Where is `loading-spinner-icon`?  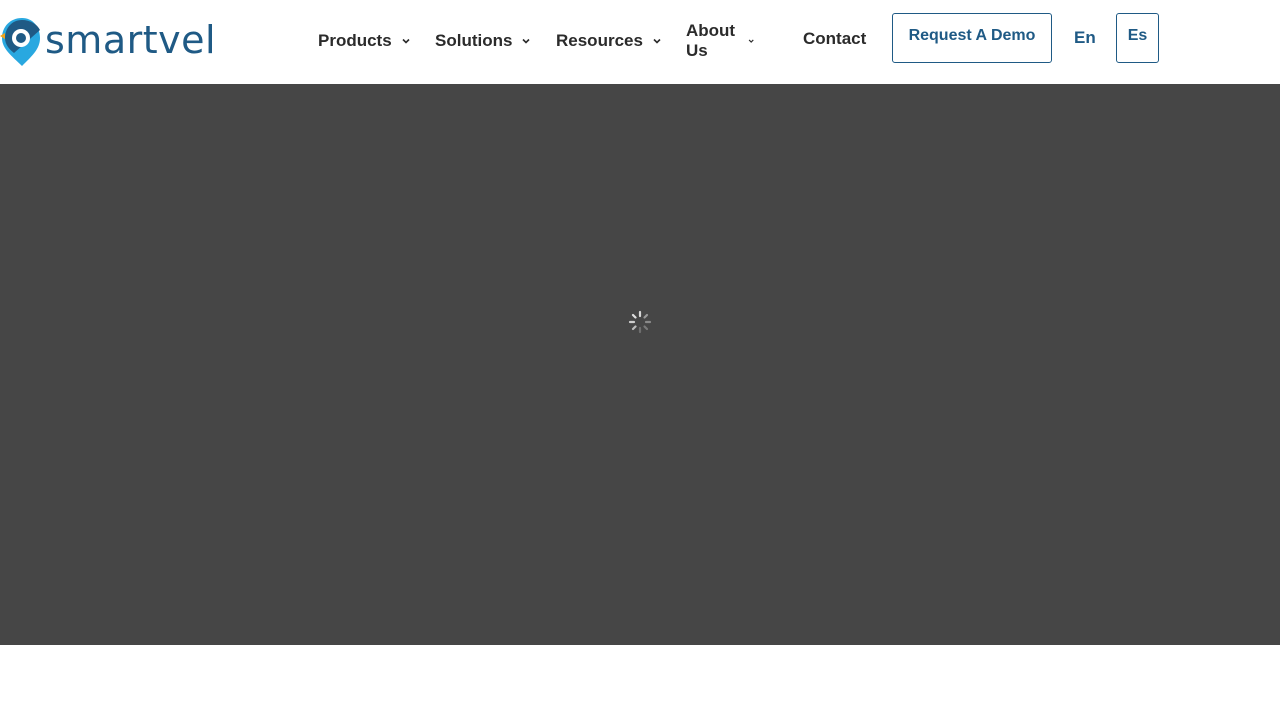 loading-spinner-icon is located at coordinates (640, 322).